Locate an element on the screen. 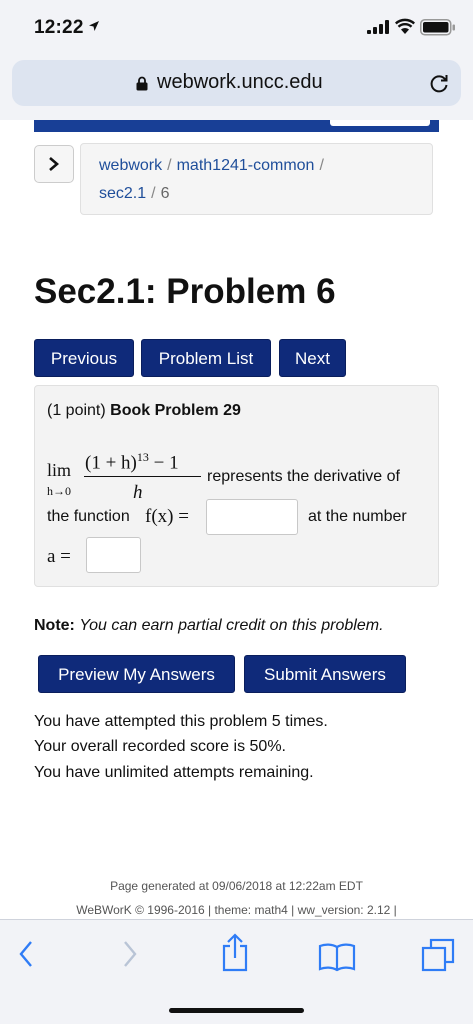 Image resolution: width=473 pixels, height=1024 pixels. problem-header: (1 point) Book Problem 29 is located at coordinates (144, 411).